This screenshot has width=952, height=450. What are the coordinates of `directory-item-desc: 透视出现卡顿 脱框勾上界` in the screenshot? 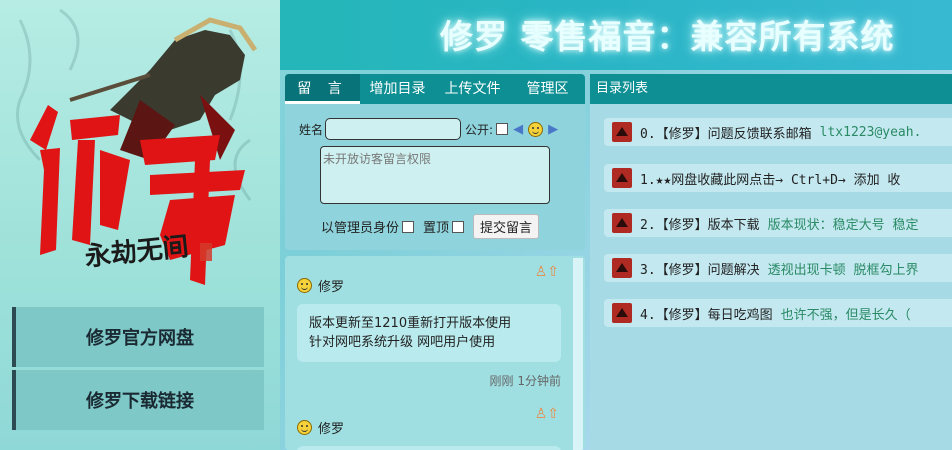 It's located at (843, 270).